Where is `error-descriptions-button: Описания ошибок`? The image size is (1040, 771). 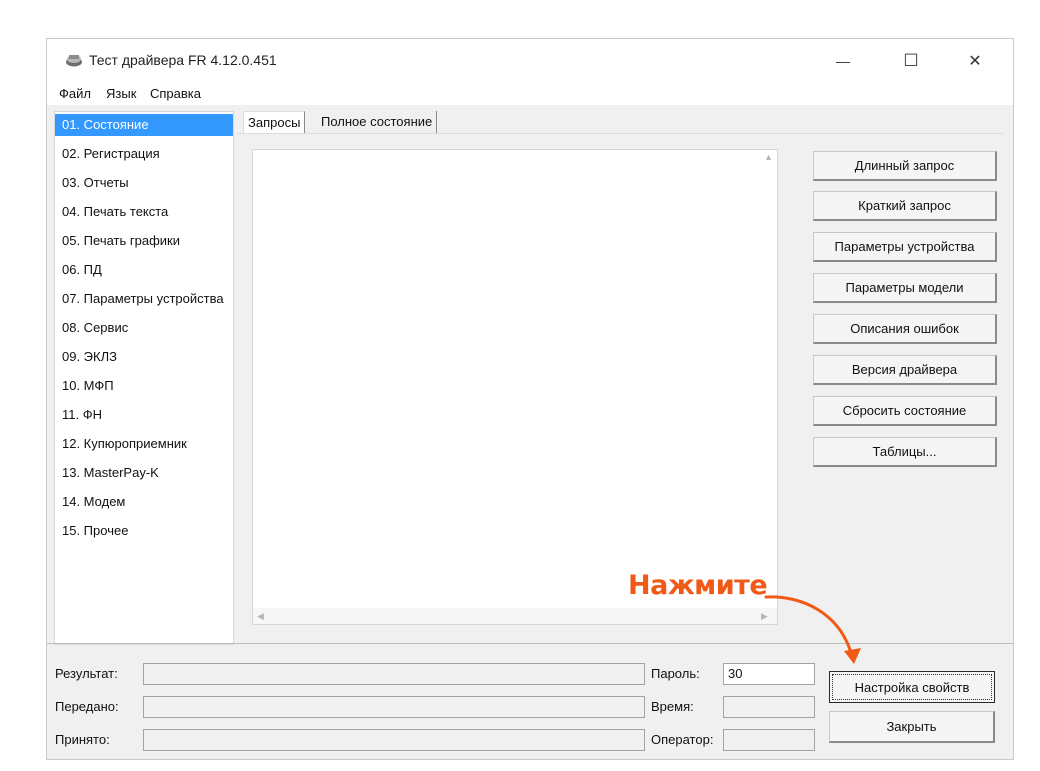 error-descriptions-button: Описания ошибок is located at coordinates (905, 329).